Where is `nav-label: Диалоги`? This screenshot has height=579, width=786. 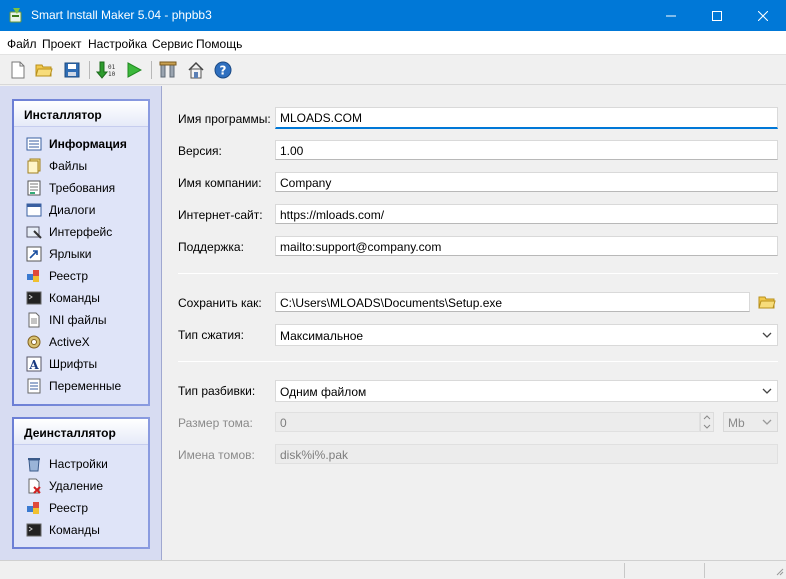 nav-label: Диалоги is located at coordinates (72, 210).